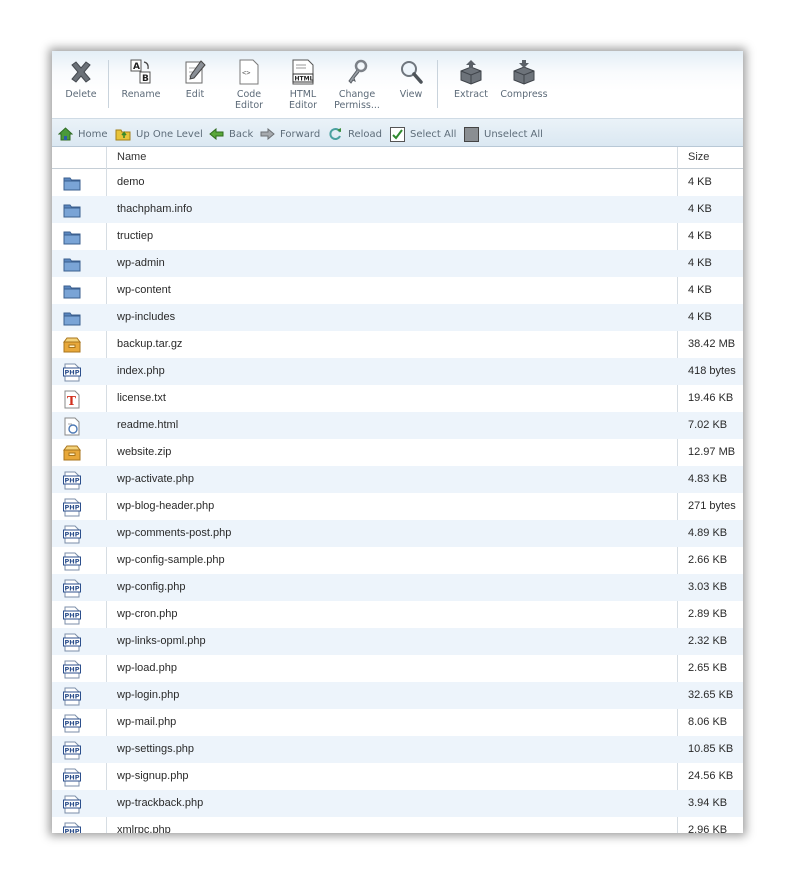 This screenshot has height=887, width=795. I want to click on file-name: wp-activate.php, so click(155, 479).